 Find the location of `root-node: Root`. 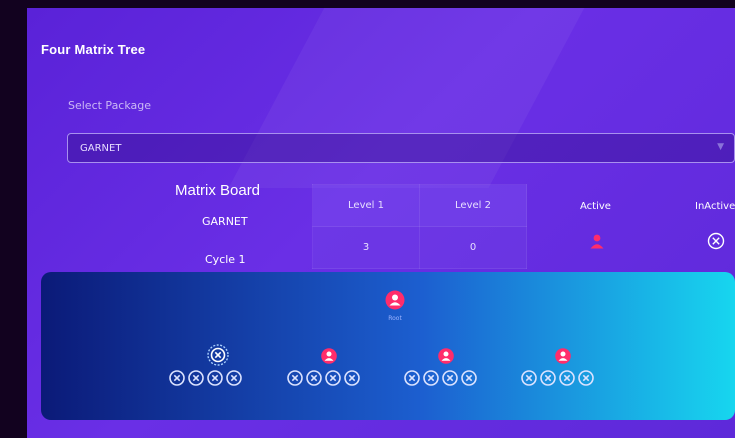

root-node: Root is located at coordinates (395, 306).